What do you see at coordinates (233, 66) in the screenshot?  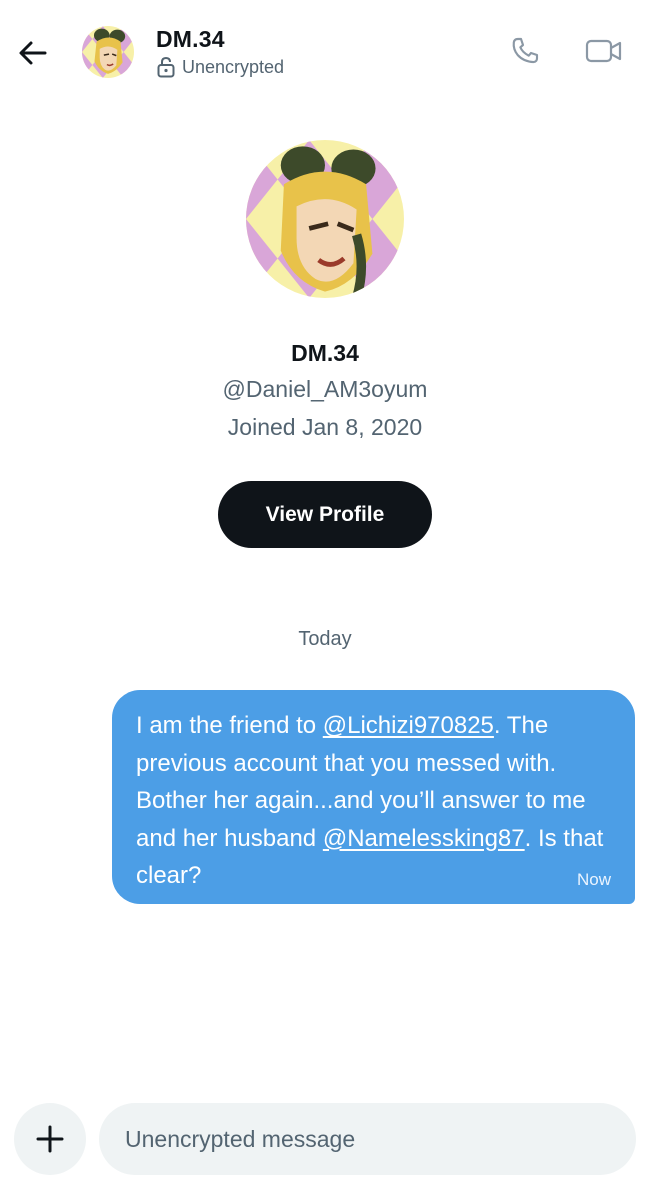 I see `encryption-status-label: Unencrypted` at bounding box center [233, 66].